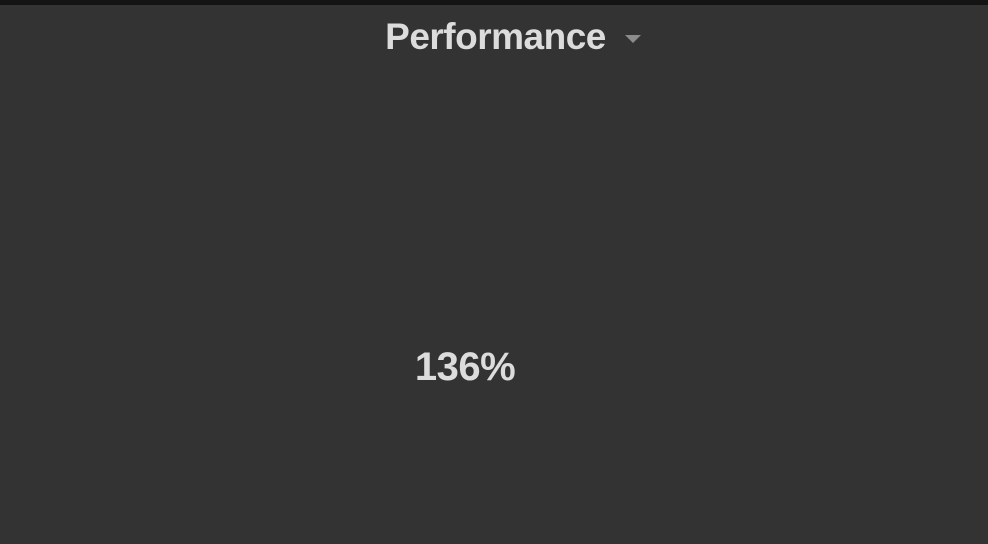 This screenshot has height=544, width=988. Describe the element at coordinates (465, 367) in the screenshot. I see `stat-value: 136%` at that location.